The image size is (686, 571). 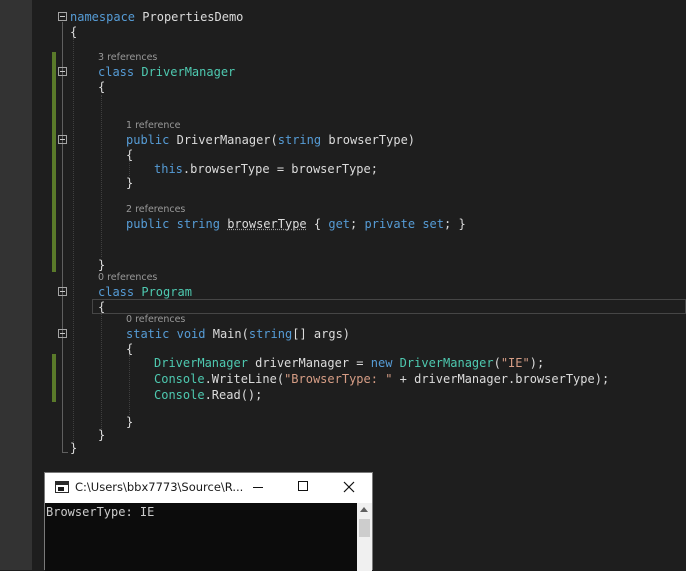 I want to click on console-scrollbar, so click(x=364, y=537).